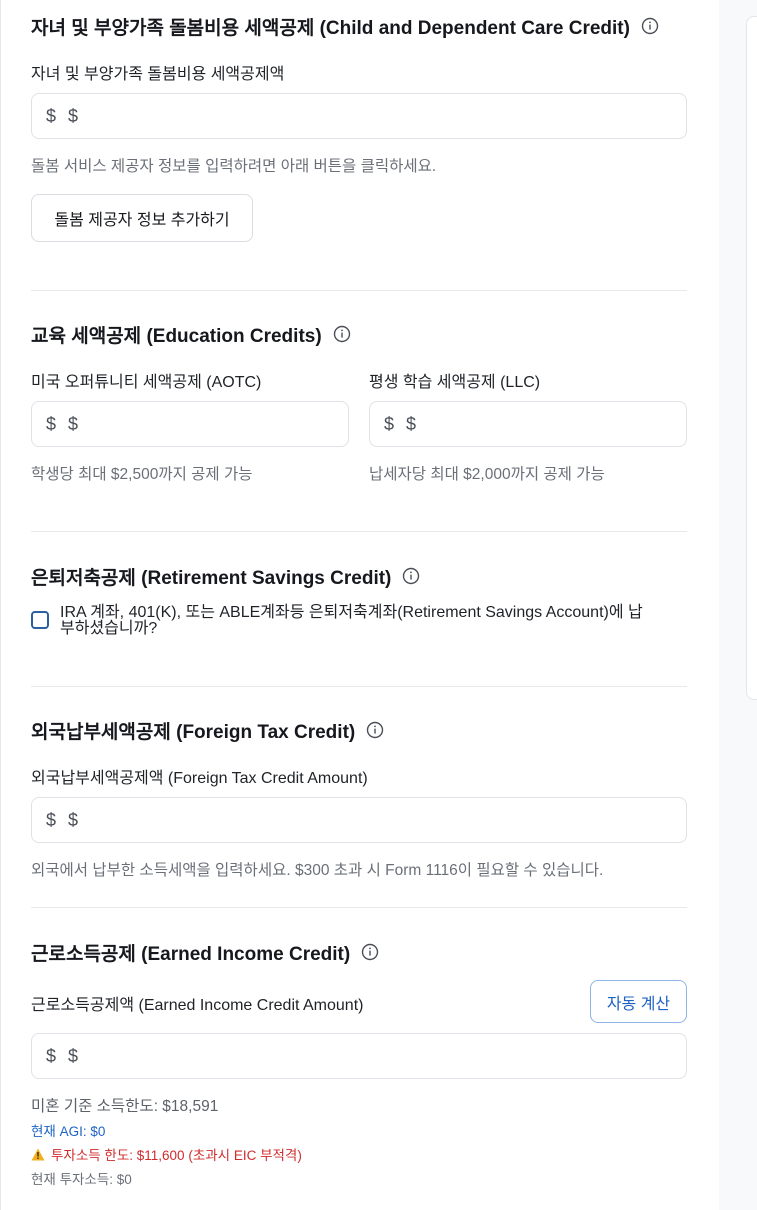 This screenshot has height=1210, width=757. What do you see at coordinates (751, 358) in the screenshot?
I see `side-panel` at bounding box center [751, 358].